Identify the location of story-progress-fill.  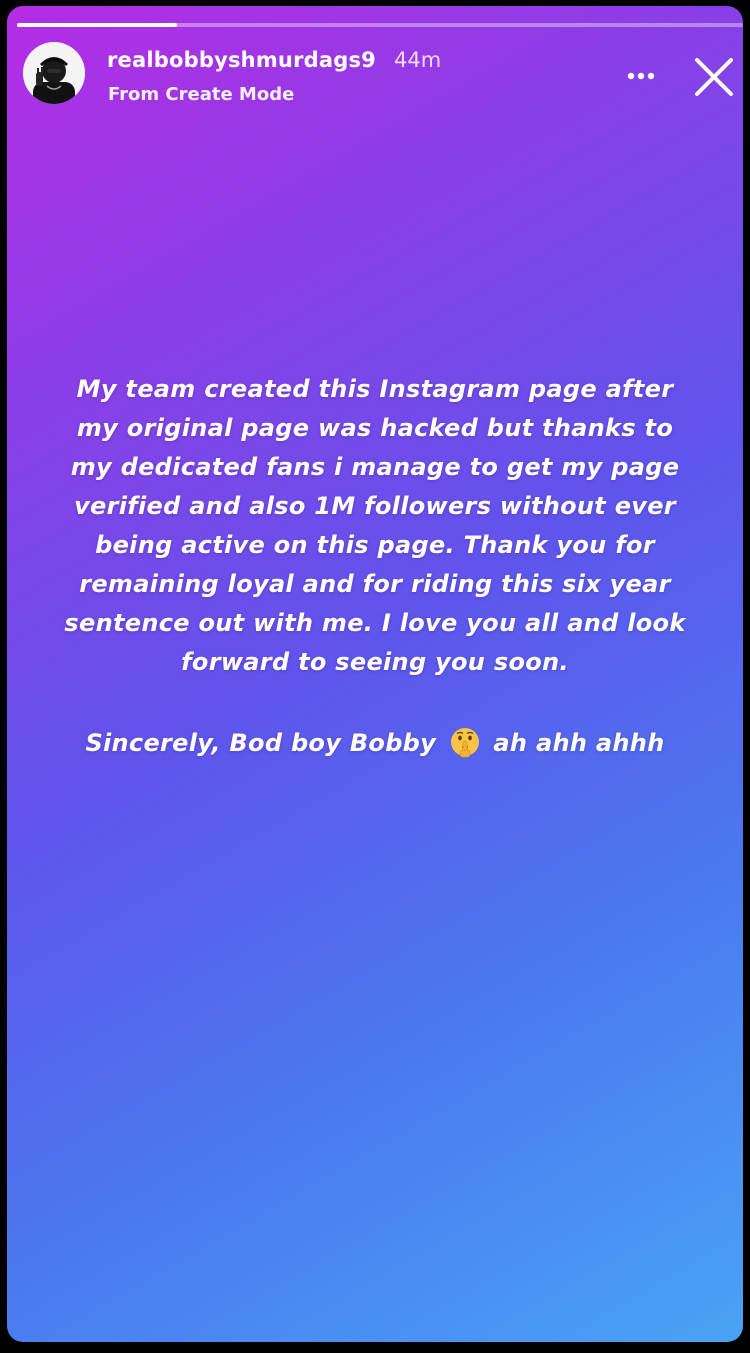
(97, 25).